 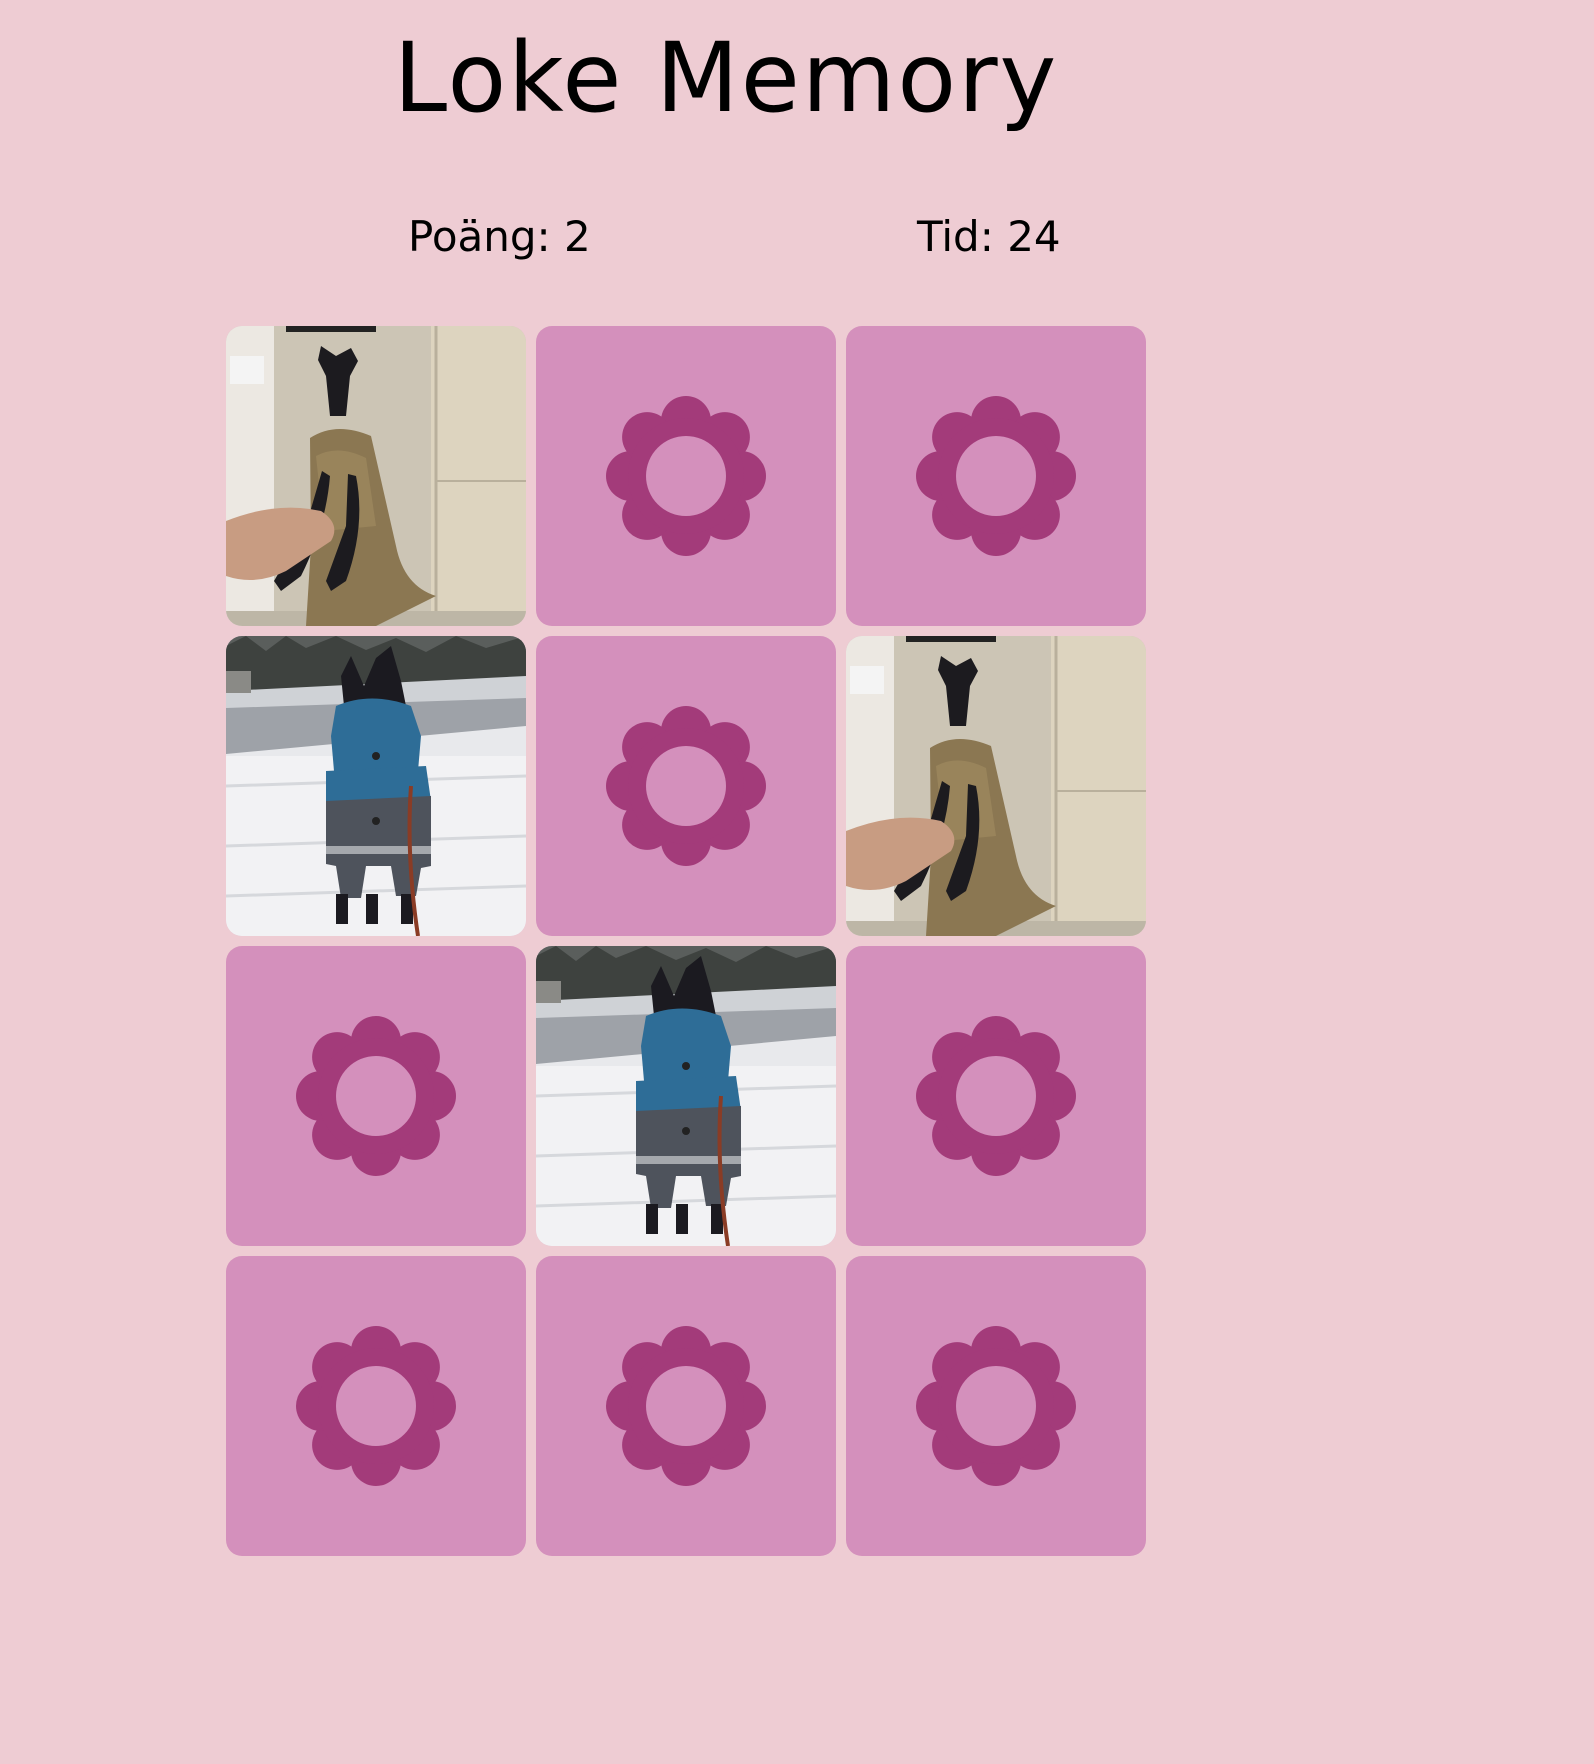 I want to click on timer-display: Tid: 24, so click(x=989, y=236).